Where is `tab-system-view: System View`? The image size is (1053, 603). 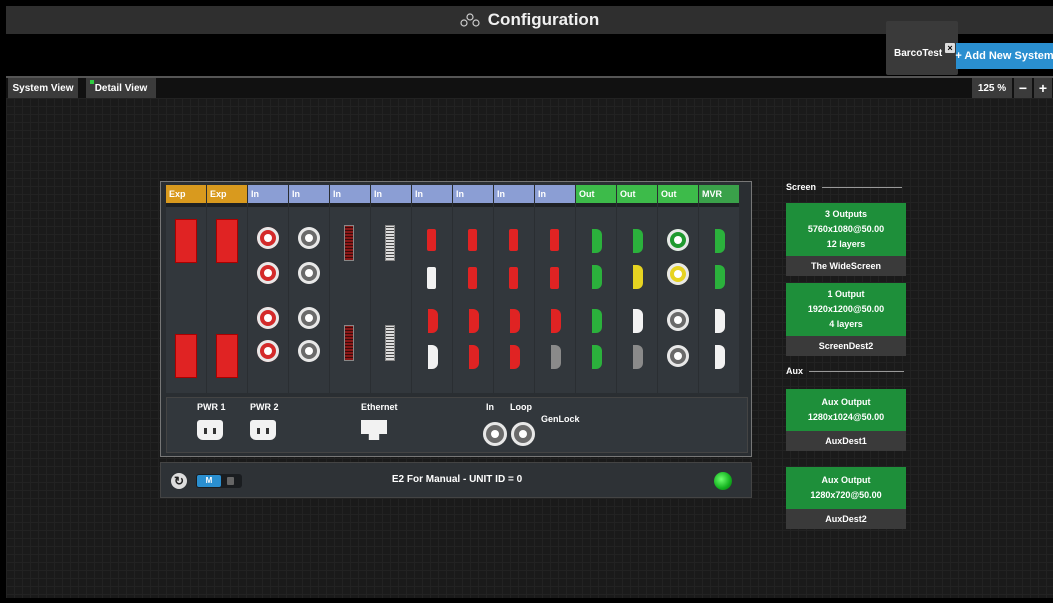
tab-system-view: System View is located at coordinates (43, 88).